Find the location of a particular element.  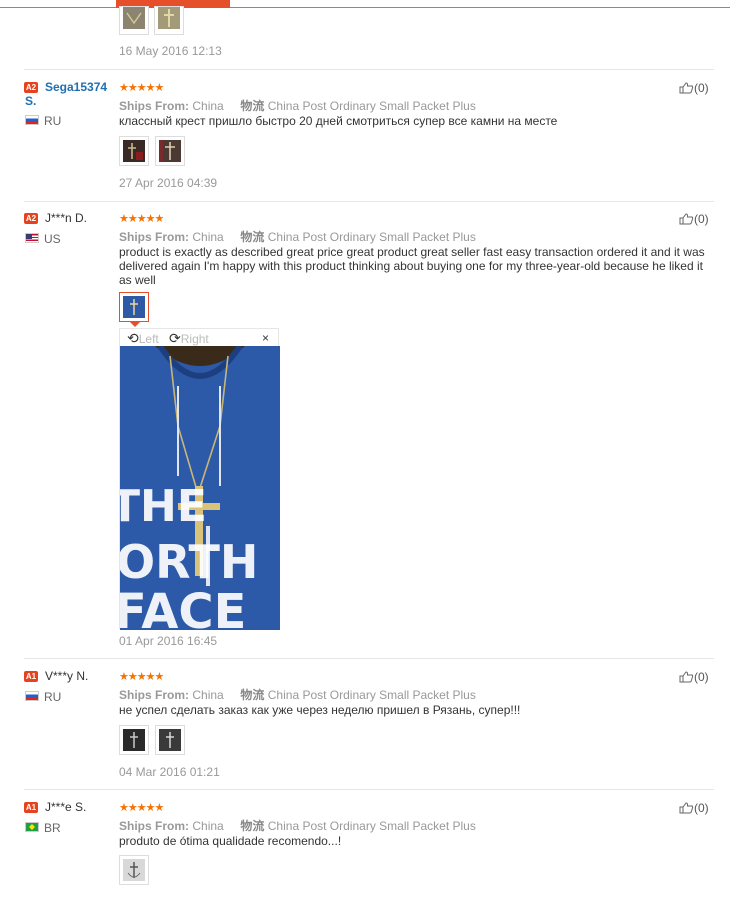

rotate-left-button: ⟲Left is located at coordinates (143, 338).